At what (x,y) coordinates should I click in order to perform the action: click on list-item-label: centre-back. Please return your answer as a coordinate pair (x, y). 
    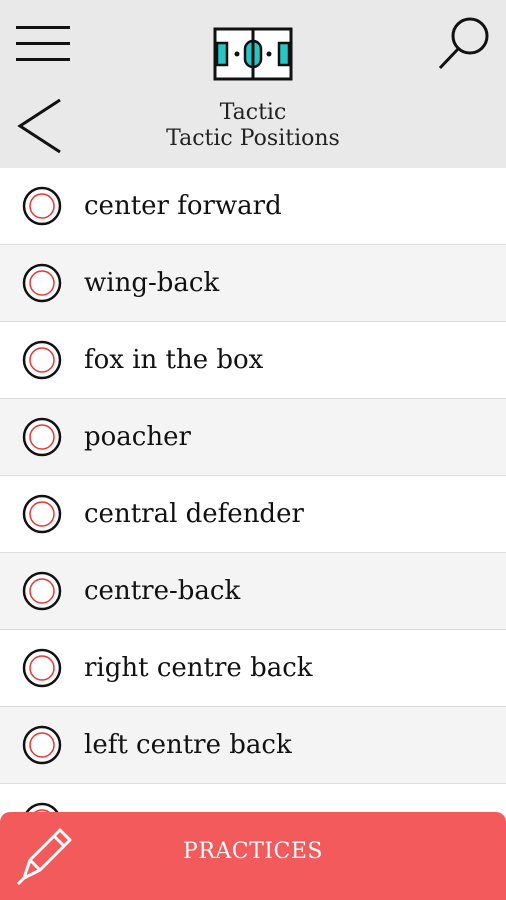
    Looking at the image, I should click on (162, 591).